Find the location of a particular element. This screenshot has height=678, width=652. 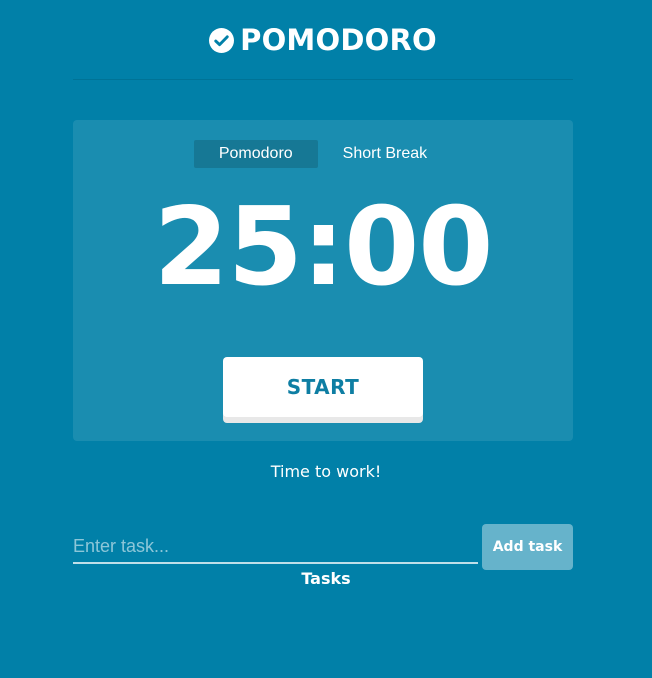

start-button: START is located at coordinates (323, 387).